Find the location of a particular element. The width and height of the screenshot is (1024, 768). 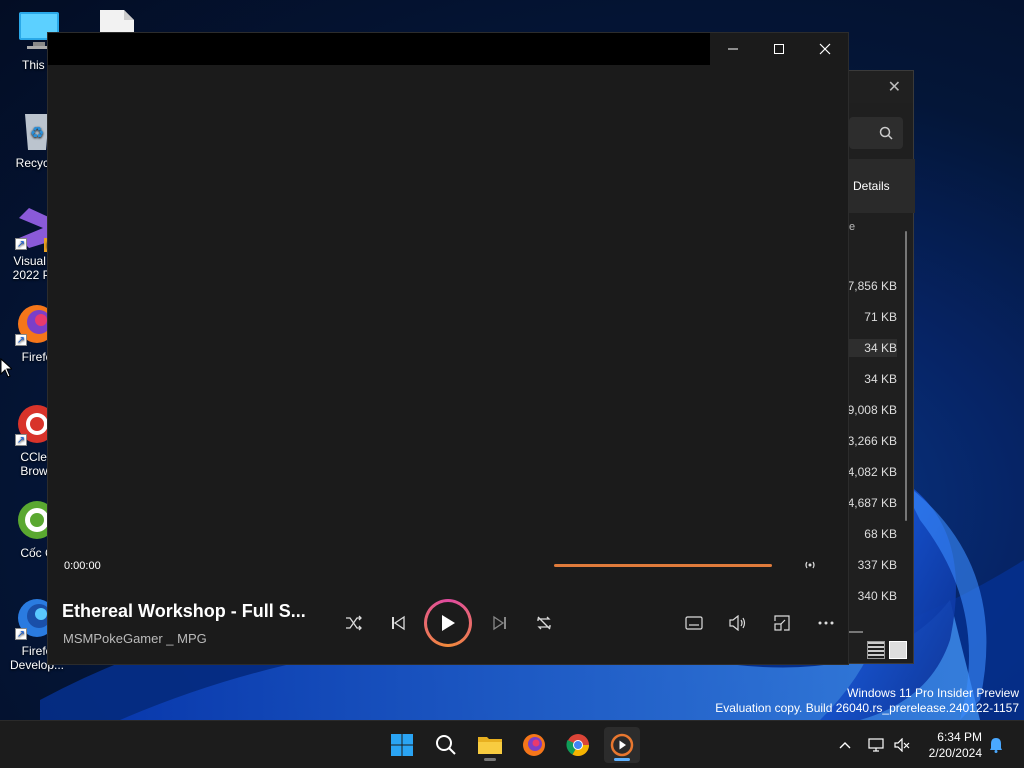

active-indicator is located at coordinates (622, 759).